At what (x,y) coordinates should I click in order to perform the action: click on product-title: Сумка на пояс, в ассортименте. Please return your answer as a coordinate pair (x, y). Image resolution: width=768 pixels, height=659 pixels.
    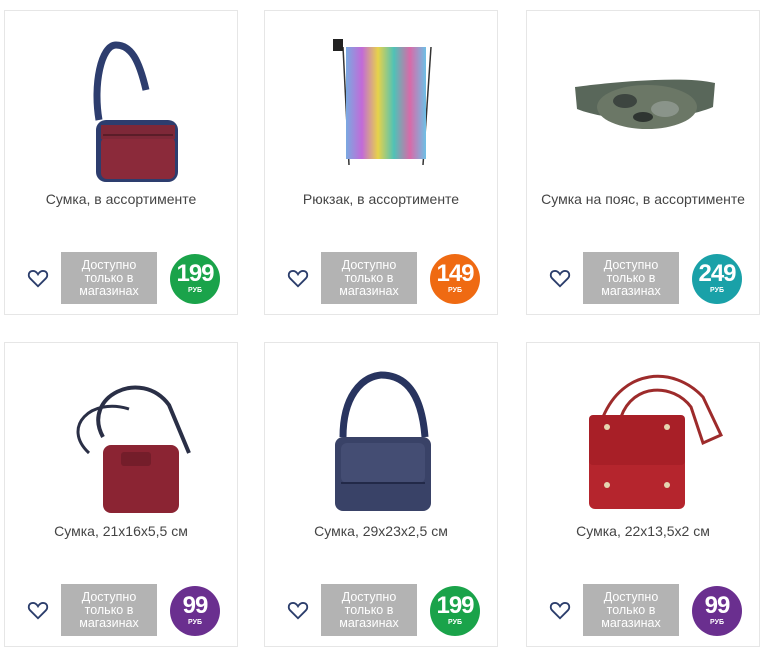
    Looking at the image, I should click on (643, 199).